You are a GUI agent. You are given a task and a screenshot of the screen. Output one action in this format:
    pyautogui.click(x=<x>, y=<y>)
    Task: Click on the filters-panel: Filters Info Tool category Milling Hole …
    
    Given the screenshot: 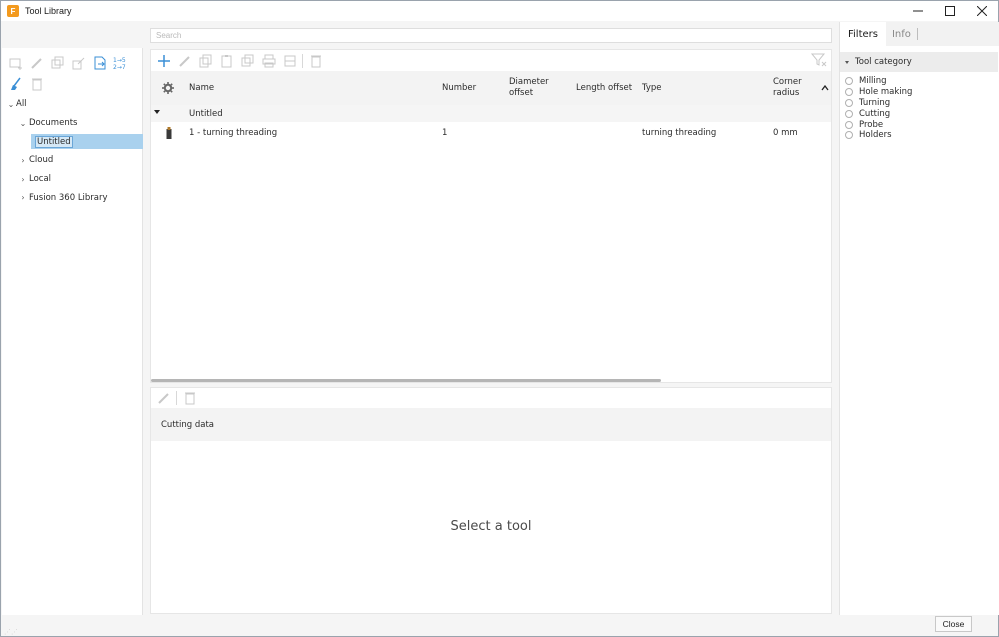 What is the action you would take?
    pyautogui.click(x=919, y=318)
    